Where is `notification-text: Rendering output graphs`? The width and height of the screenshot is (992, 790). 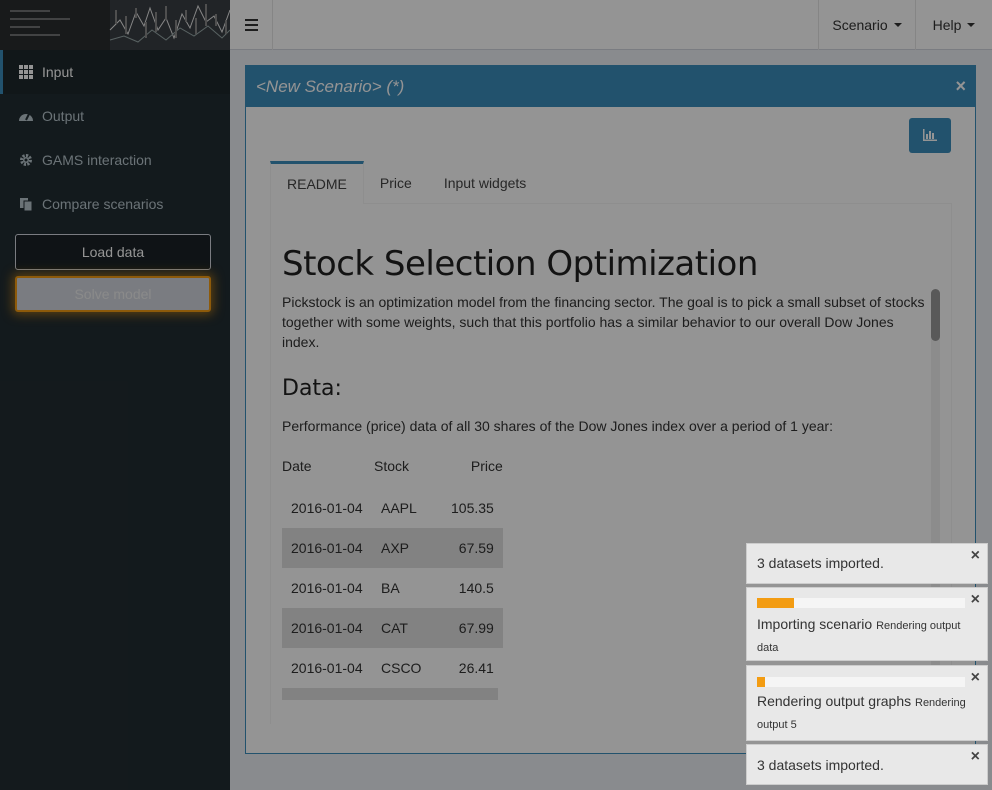 notification-text: Rendering output graphs is located at coordinates (834, 701).